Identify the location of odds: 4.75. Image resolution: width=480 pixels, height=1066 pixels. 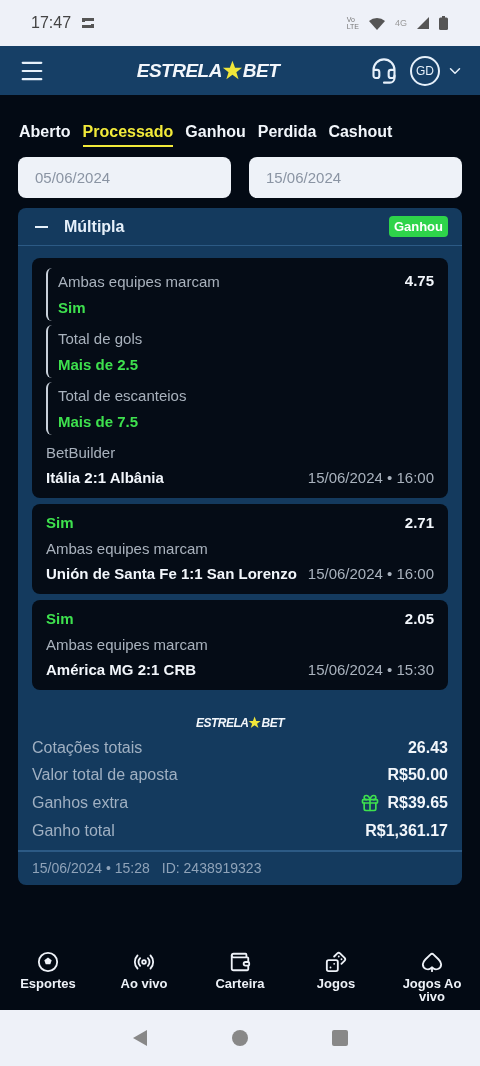
(419, 280).